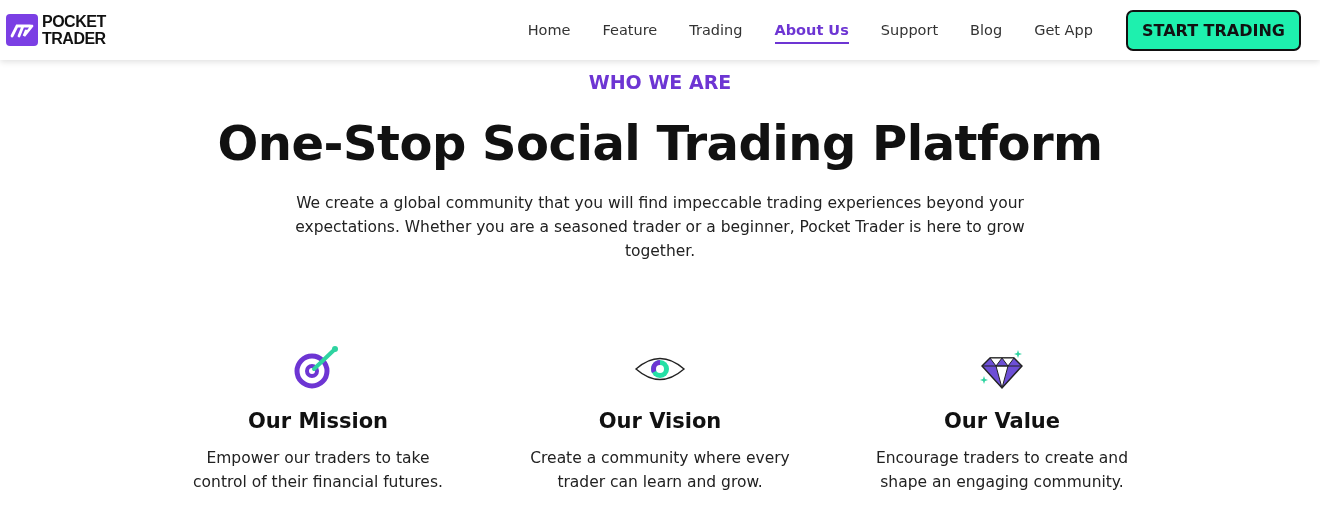 This screenshot has width=1320, height=516. Describe the element at coordinates (1002, 421) in the screenshot. I see `feature-title: Our Value` at that location.